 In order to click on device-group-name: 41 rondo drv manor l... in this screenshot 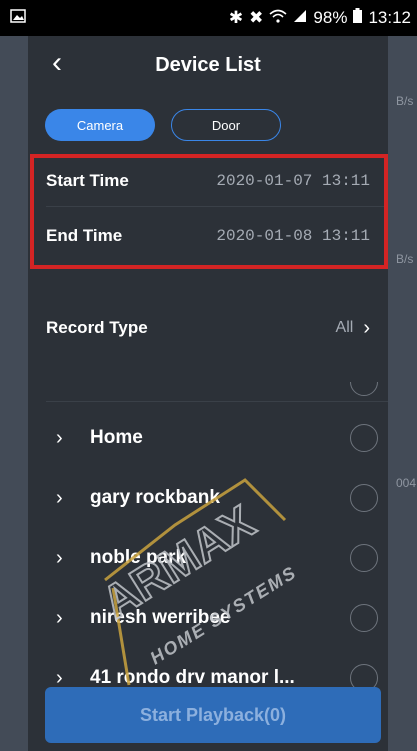, I will do `click(192, 677)`.